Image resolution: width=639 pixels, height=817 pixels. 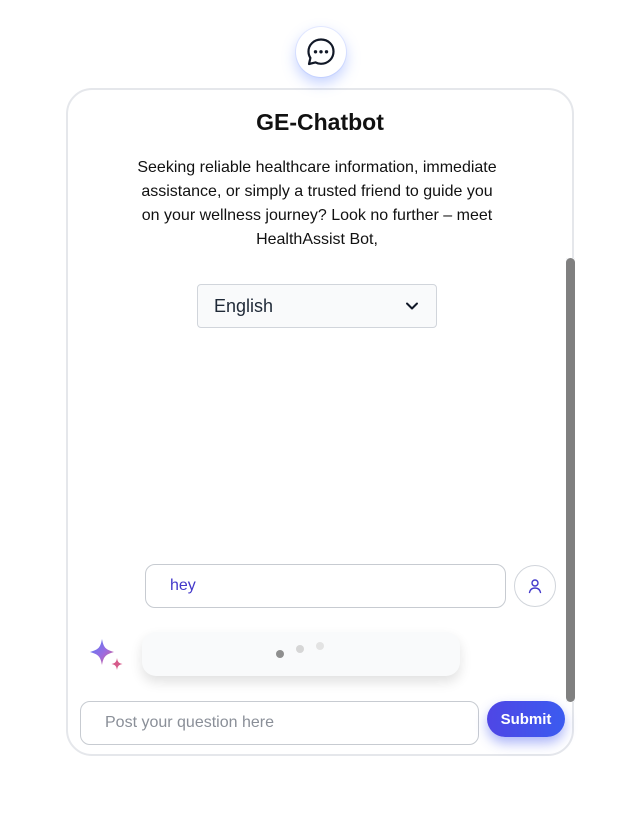 I want to click on page-title: GE-Chatbot, so click(x=320, y=122).